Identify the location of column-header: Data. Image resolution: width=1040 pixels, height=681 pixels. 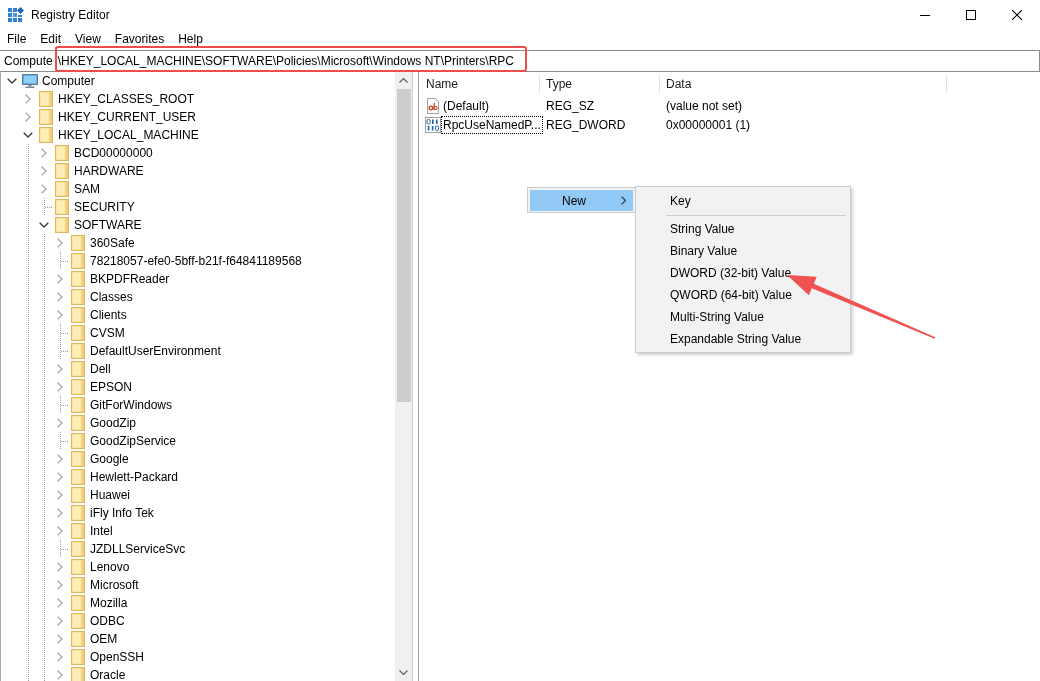
(803, 84).